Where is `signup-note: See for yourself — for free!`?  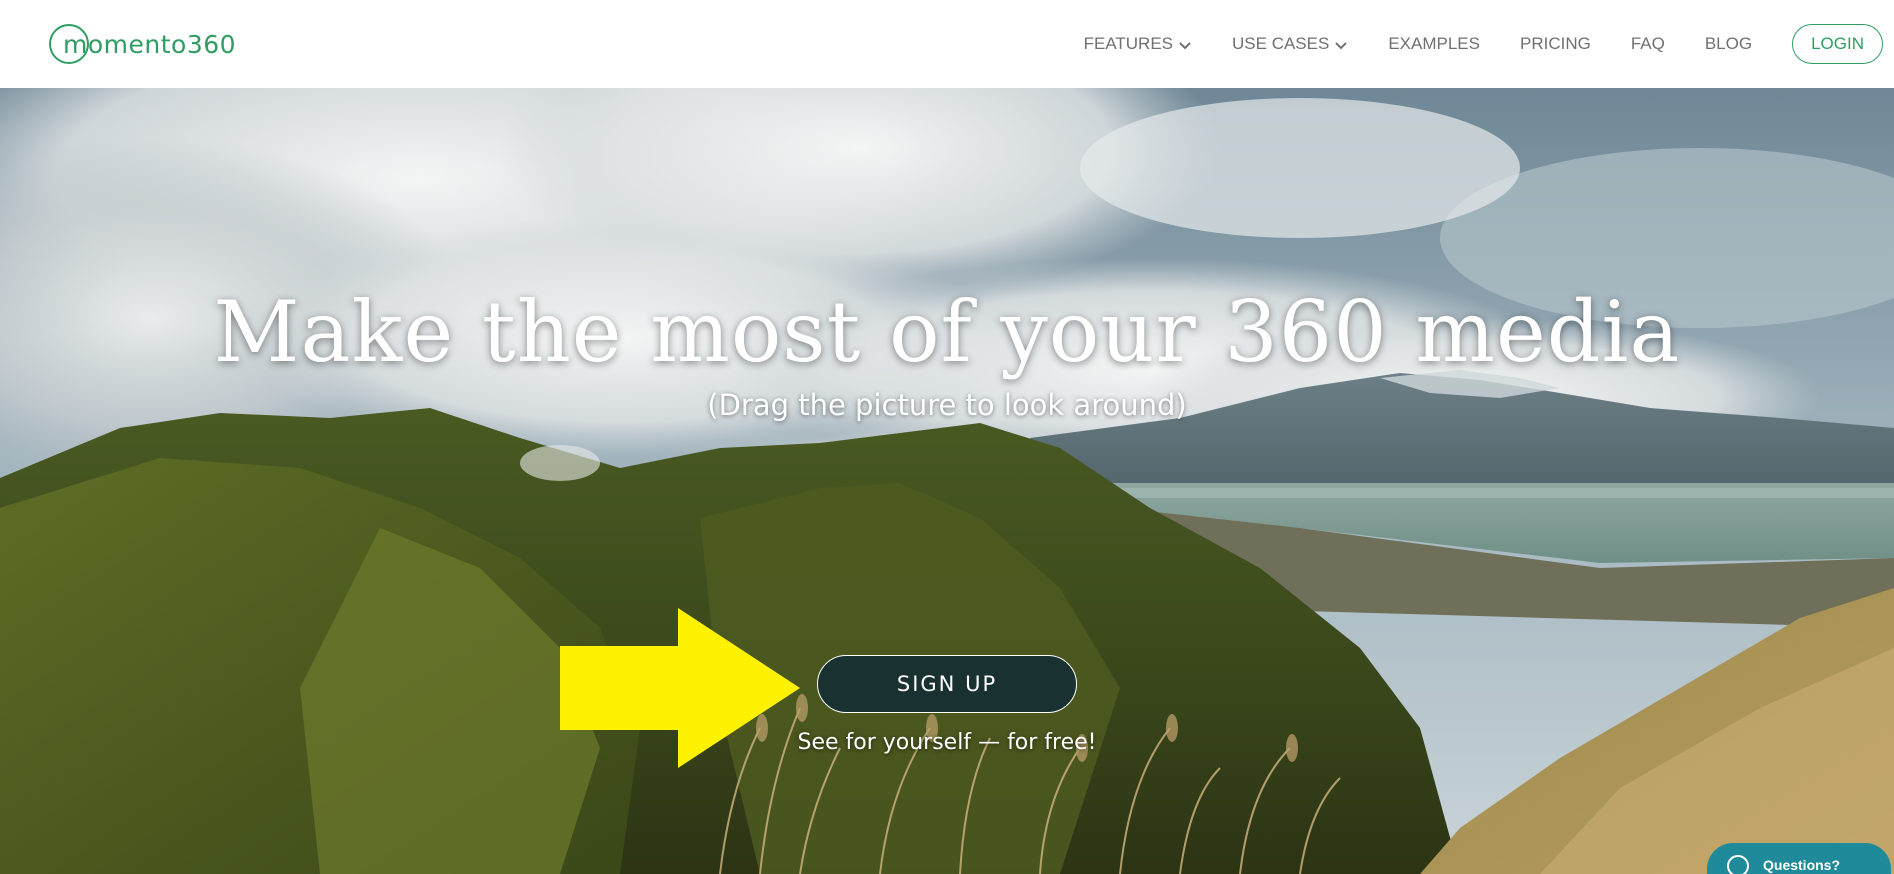
signup-note: See for yourself — for free! is located at coordinates (947, 742).